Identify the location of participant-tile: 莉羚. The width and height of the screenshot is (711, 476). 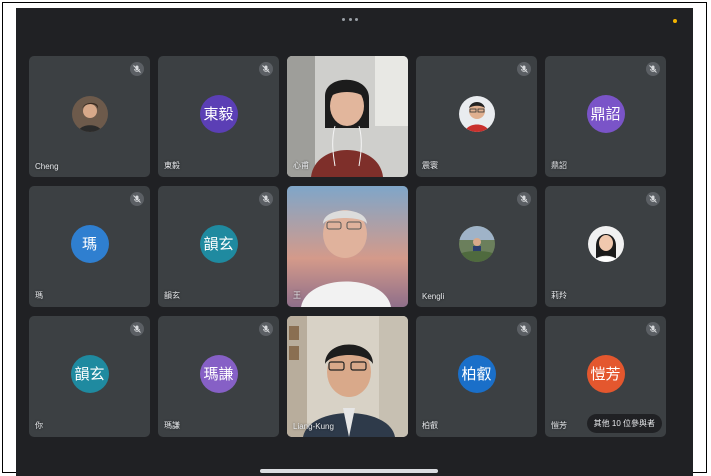
(605, 246).